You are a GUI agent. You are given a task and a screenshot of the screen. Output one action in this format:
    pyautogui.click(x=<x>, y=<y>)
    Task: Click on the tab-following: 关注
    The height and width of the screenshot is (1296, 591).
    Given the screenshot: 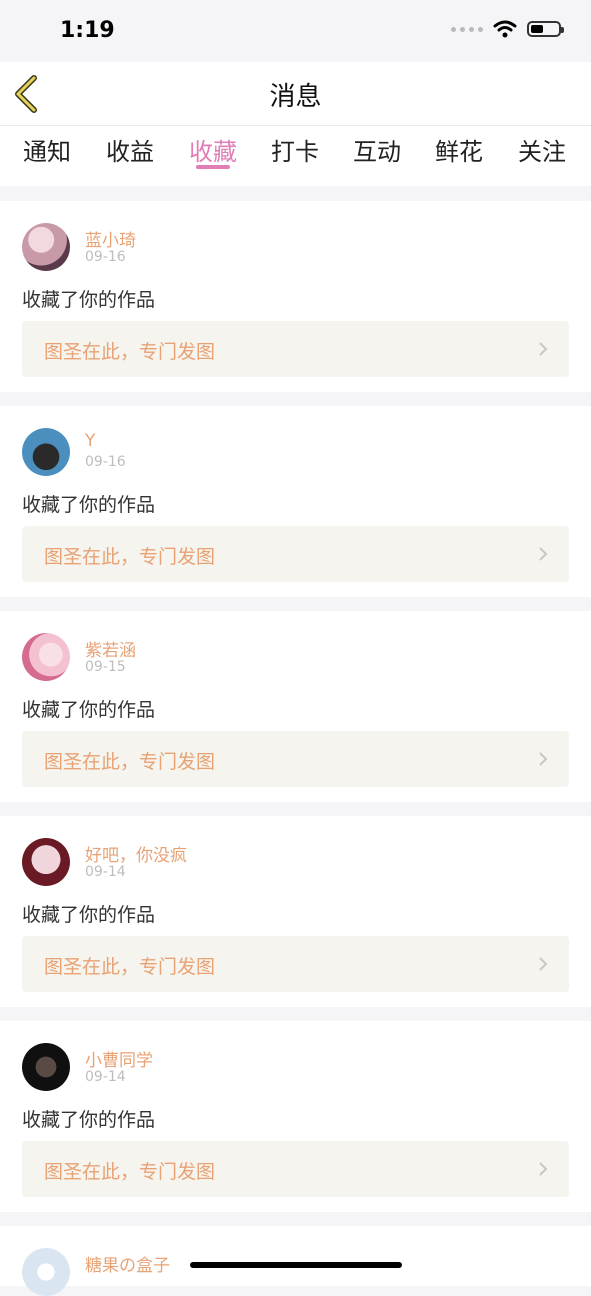 What is the action you would take?
    pyautogui.click(x=542, y=149)
    